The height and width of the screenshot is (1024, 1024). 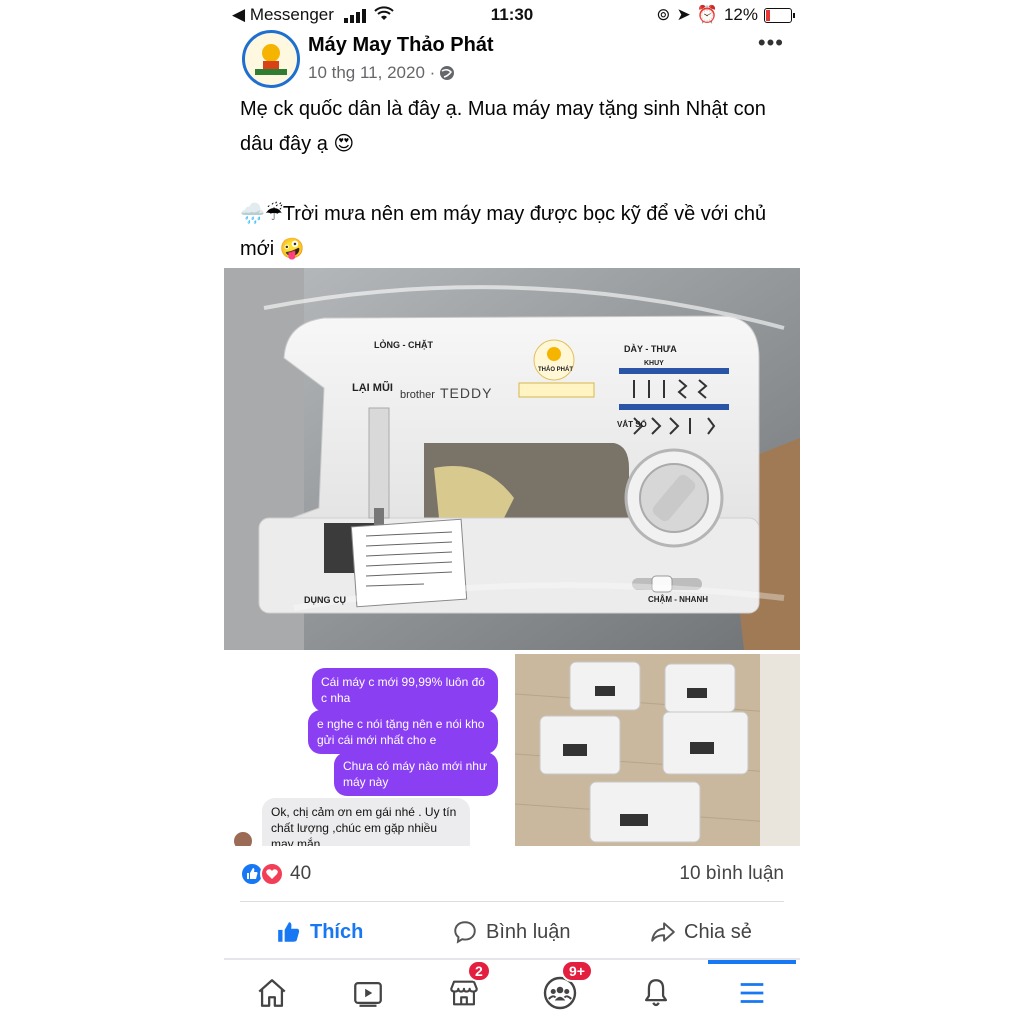 I want to click on location-icon: ➤, so click(x=683, y=14).